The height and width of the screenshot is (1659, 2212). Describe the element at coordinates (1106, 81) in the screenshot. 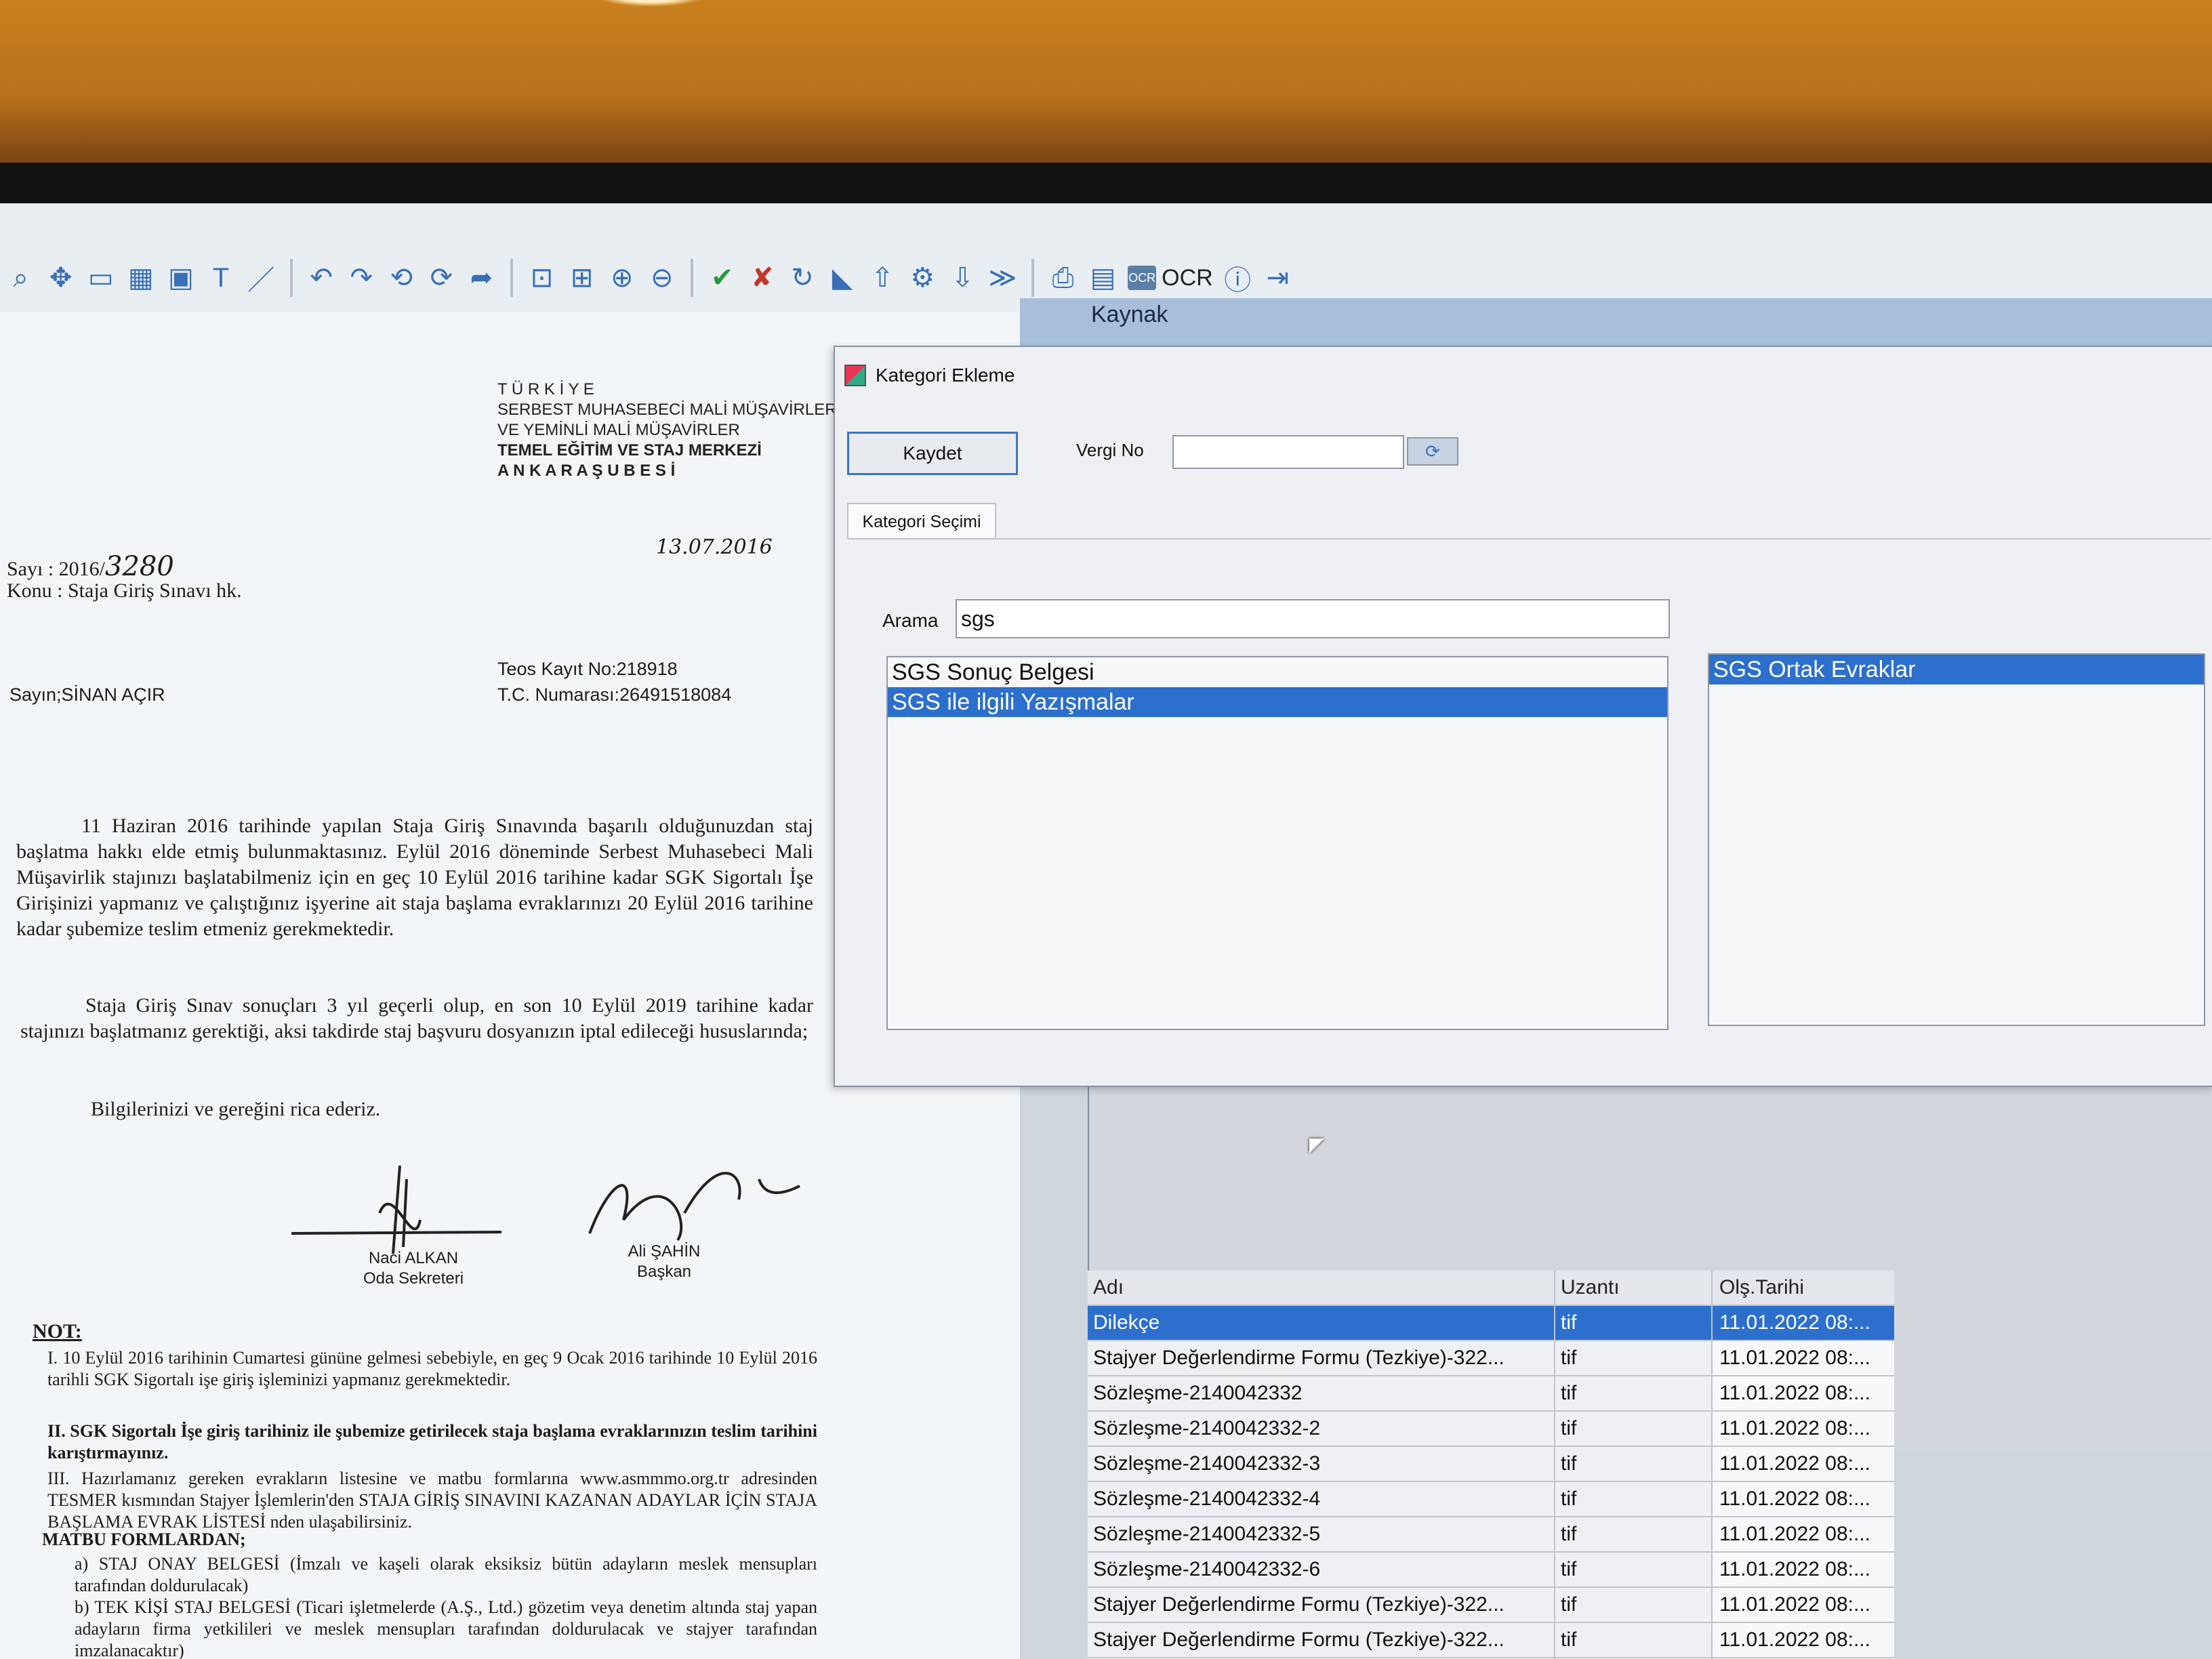

I see `wall-background` at that location.